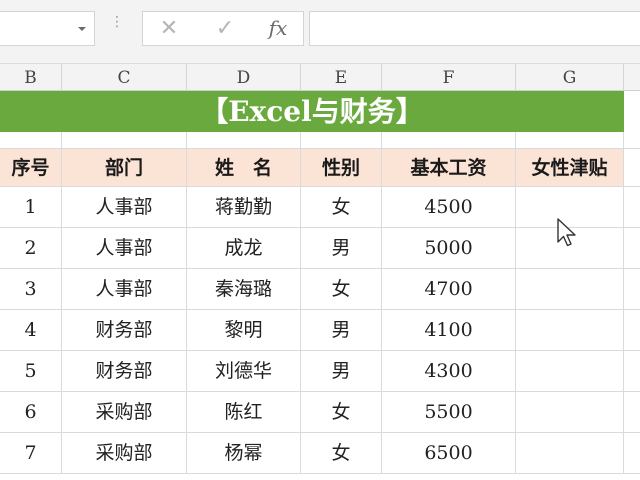 The image size is (640, 480). What do you see at coordinates (169, 28) in the screenshot?
I see `cross-icon: ✕` at bounding box center [169, 28].